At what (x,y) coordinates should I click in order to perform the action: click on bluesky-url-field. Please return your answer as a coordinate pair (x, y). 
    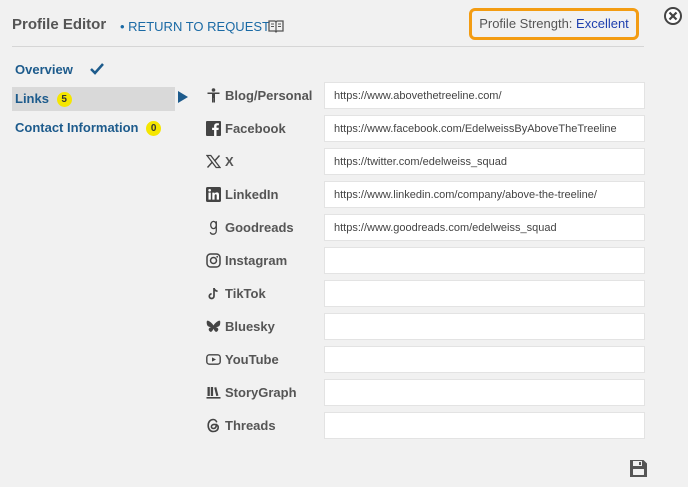
    Looking at the image, I should click on (484, 326).